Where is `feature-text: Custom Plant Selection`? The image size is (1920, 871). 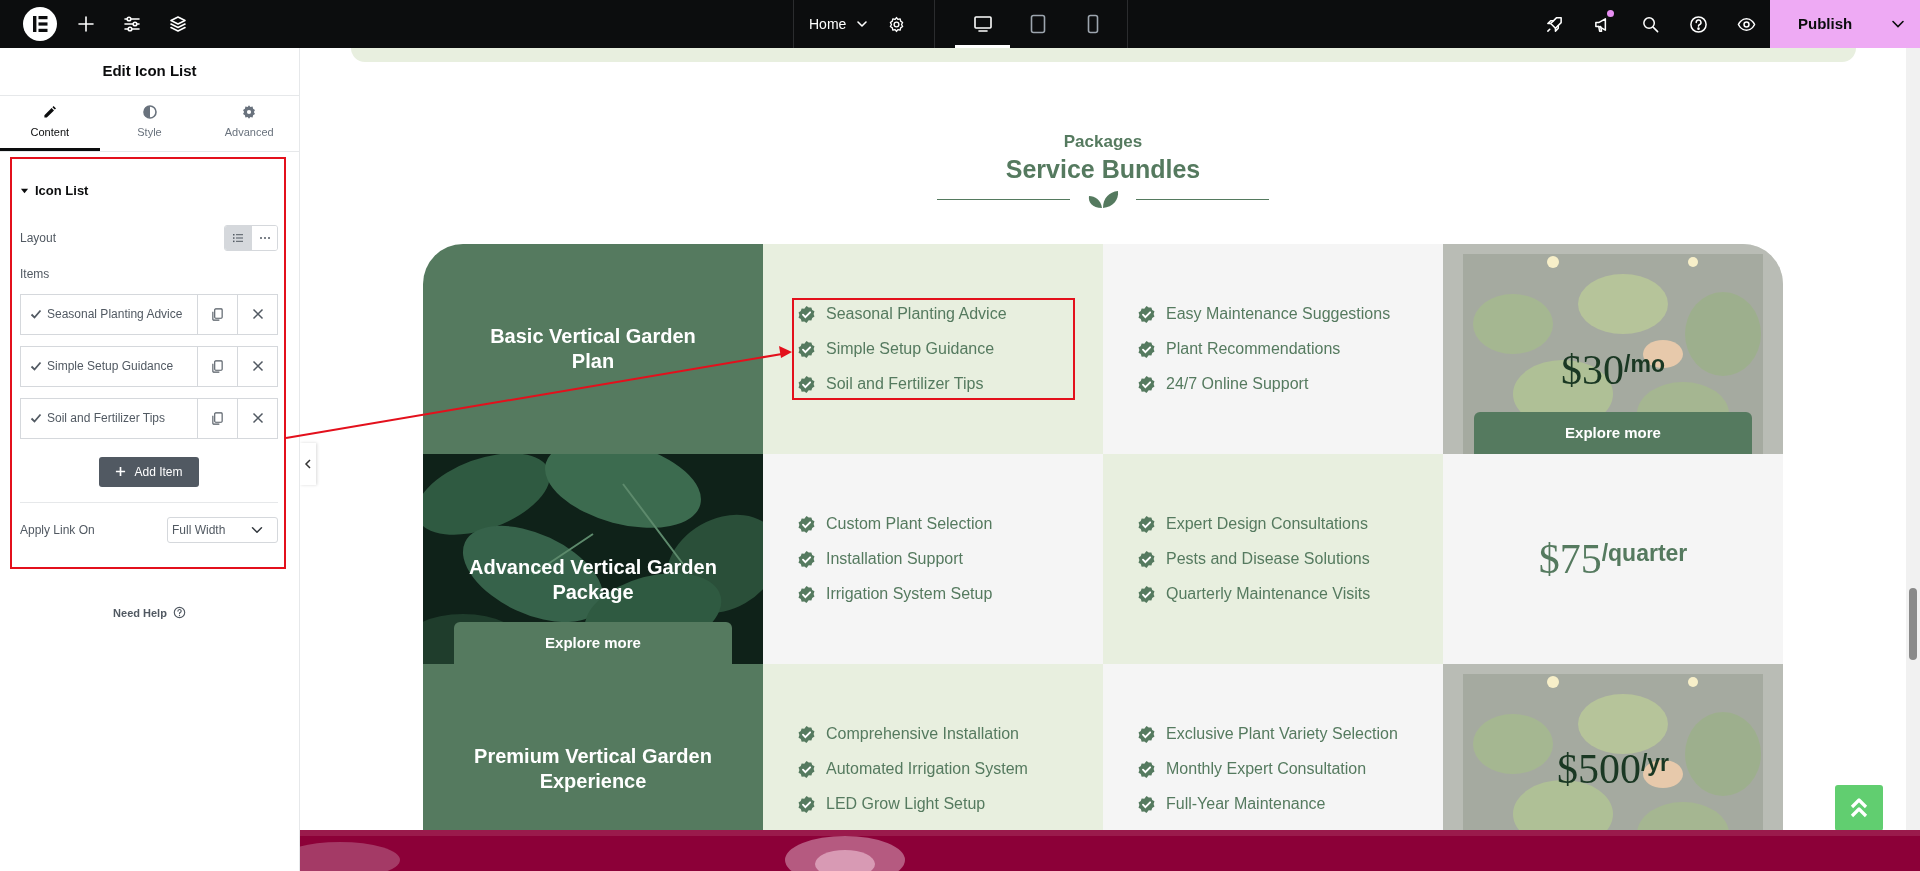
feature-text: Custom Plant Selection is located at coordinates (909, 524).